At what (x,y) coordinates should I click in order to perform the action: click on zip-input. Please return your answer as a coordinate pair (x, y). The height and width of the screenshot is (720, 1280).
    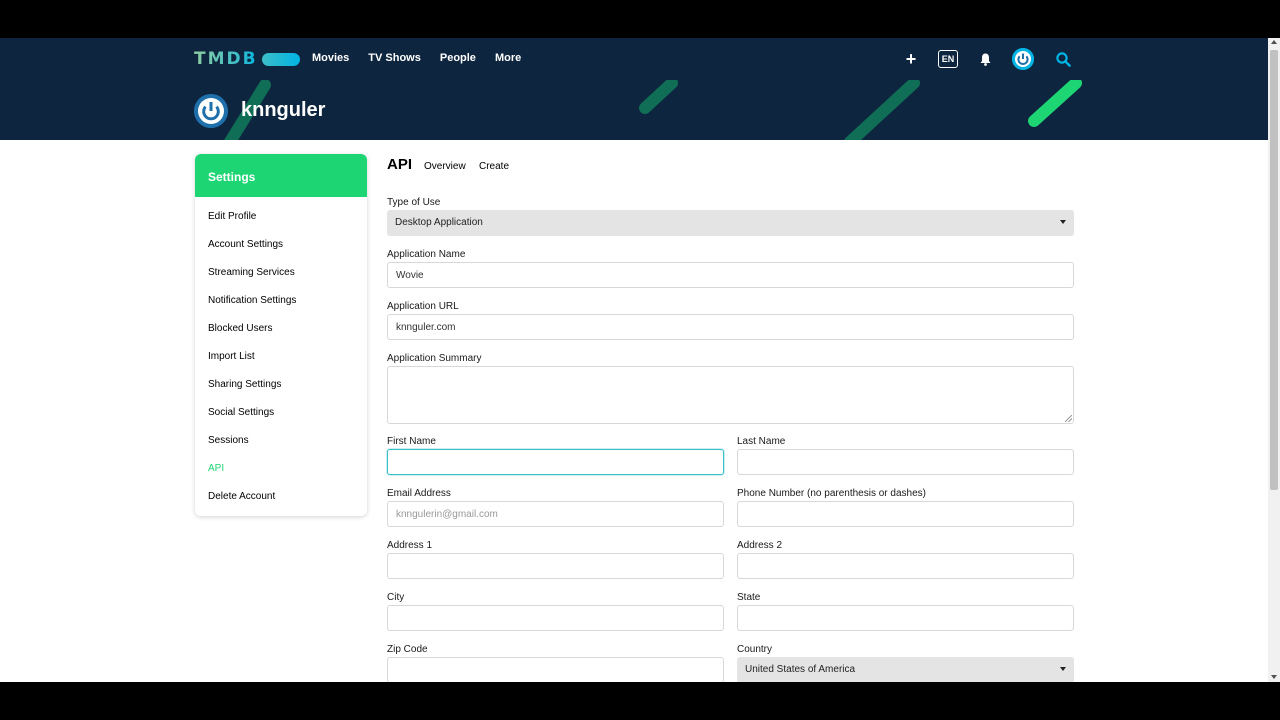
    Looking at the image, I should click on (555, 669).